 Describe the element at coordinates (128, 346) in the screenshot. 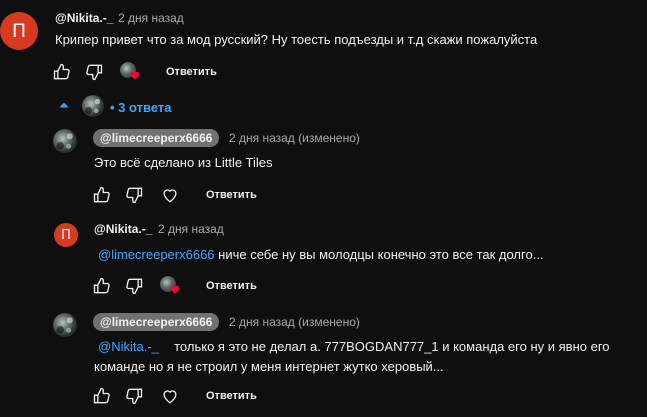

I see `mention-link: @Nikita.-_` at that location.